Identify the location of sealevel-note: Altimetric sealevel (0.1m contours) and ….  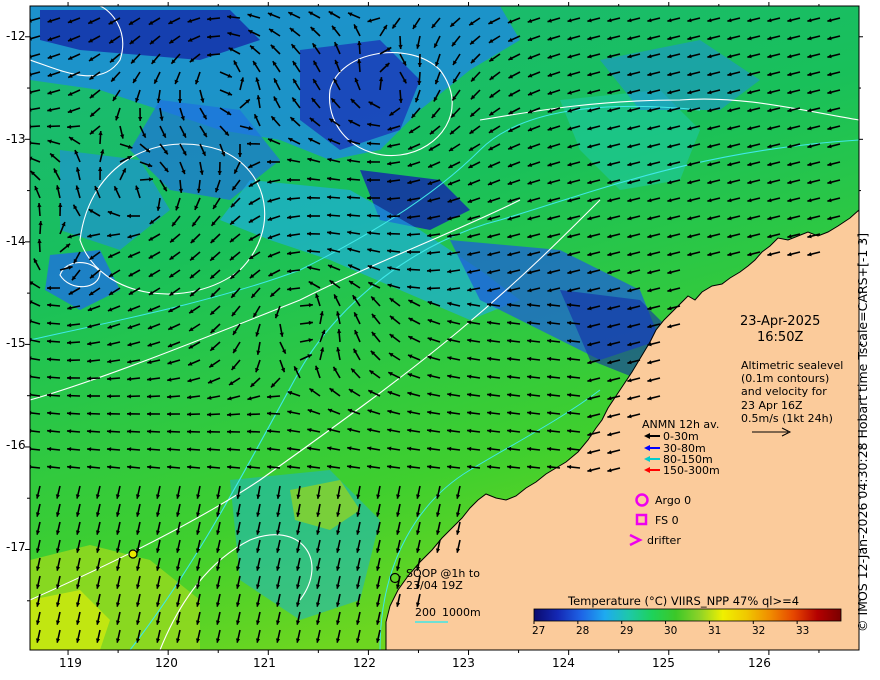
(792, 392).